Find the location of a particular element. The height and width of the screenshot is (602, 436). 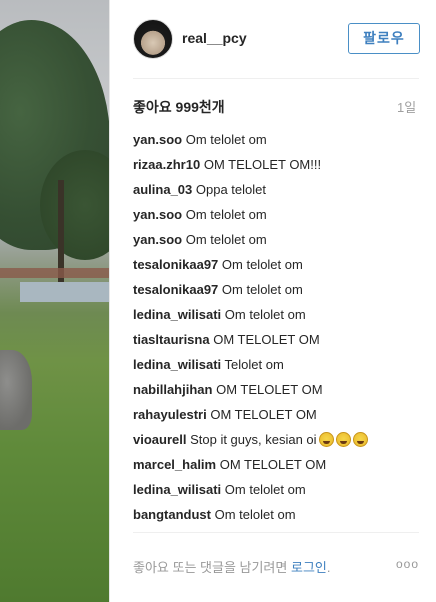

login-prompt-text: 좋아요 또는 댓글을 남기려면 is located at coordinates (210, 567).